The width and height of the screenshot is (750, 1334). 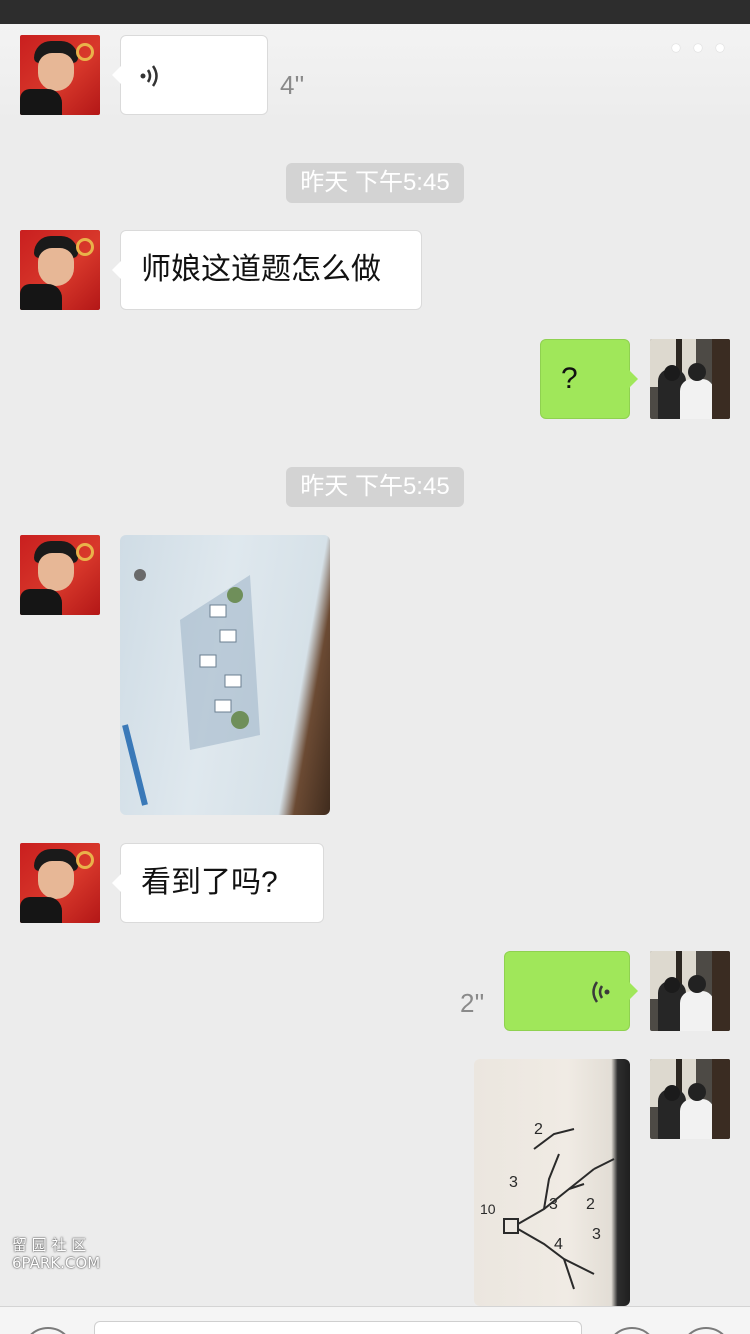 What do you see at coordinates (558, 1244) in the screenshot?
I see `svg-text: 4` at bounding box center [558, 1244].